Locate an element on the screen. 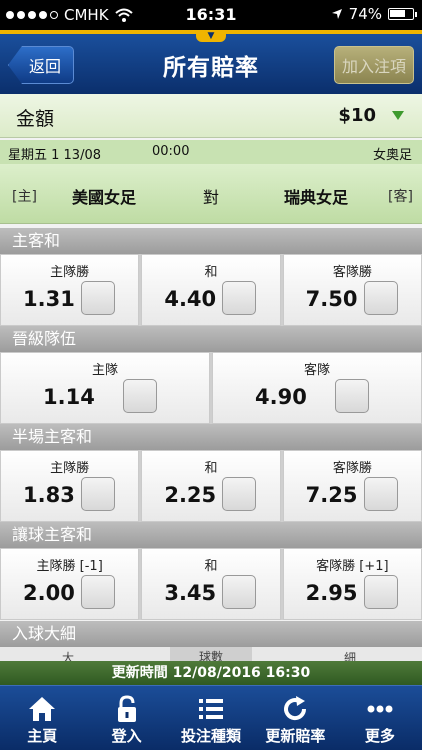  match-time: 00:00 is located at coordinates (171, 151).